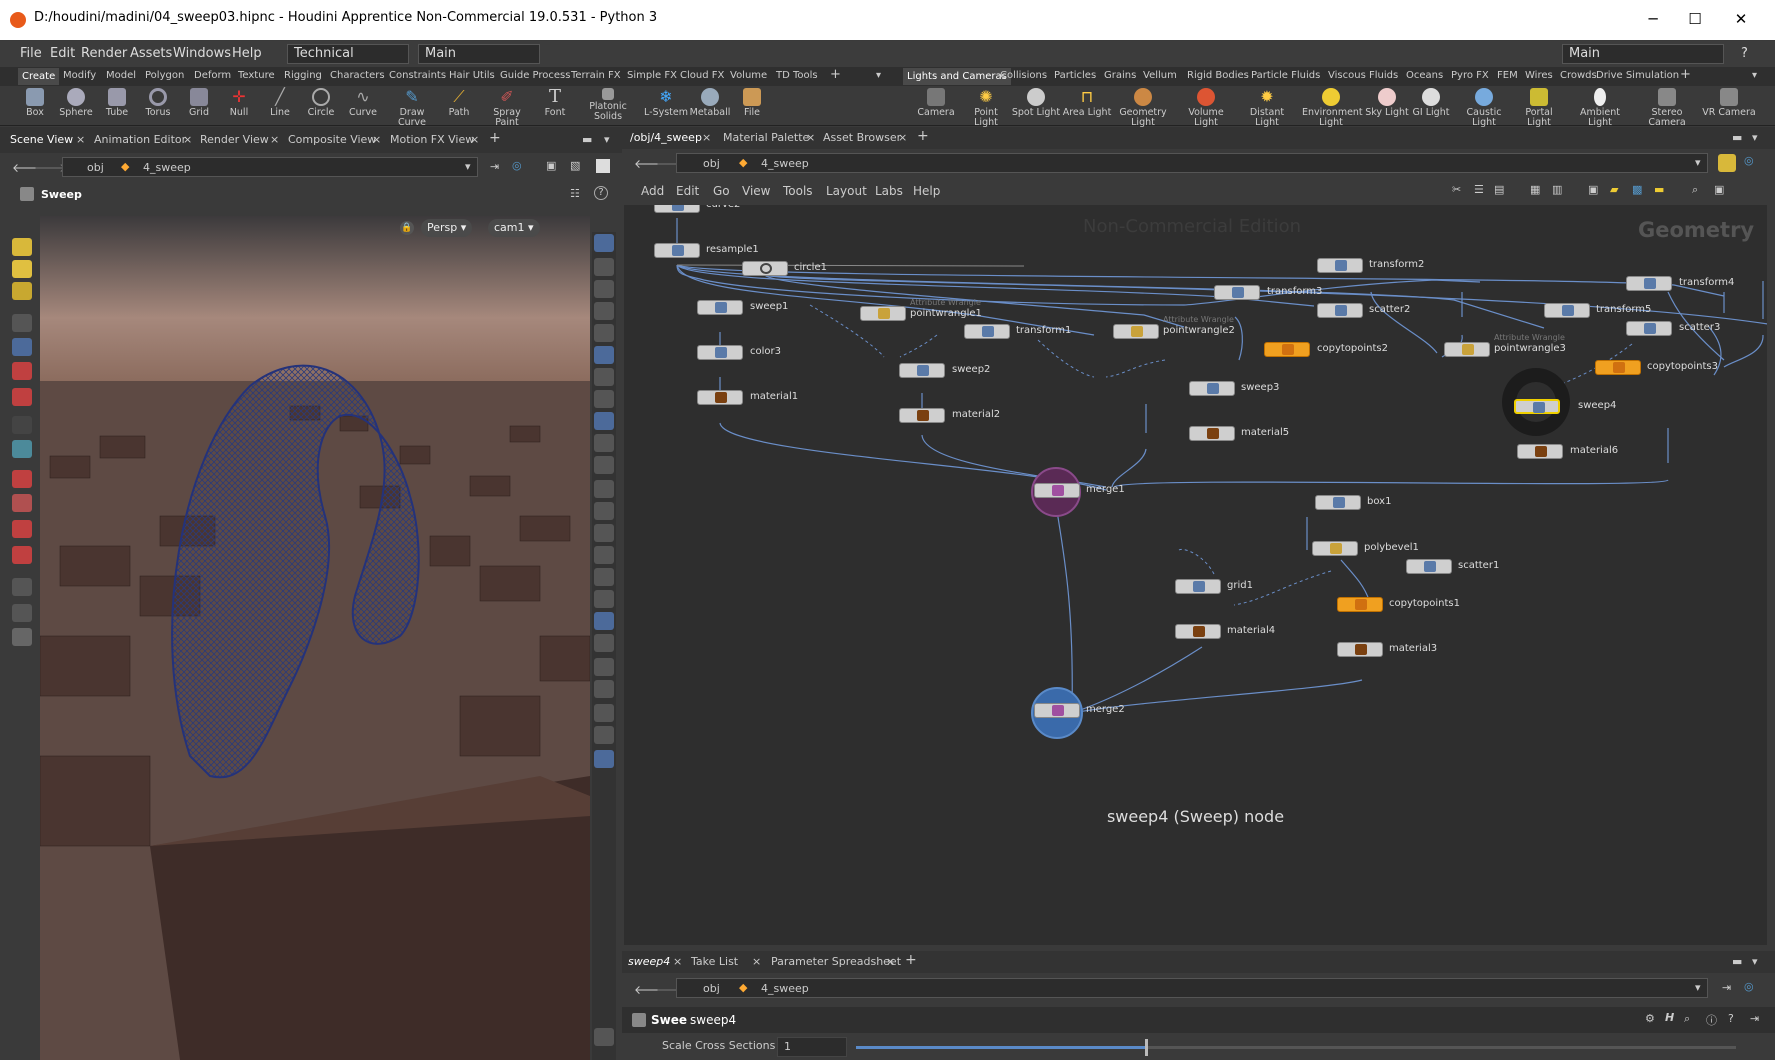 The width and height of the screenshot is (1775, 1060). Describe the element at coordinates (652, 191) in the screenshot. I see `menu-add: Add` at that location.